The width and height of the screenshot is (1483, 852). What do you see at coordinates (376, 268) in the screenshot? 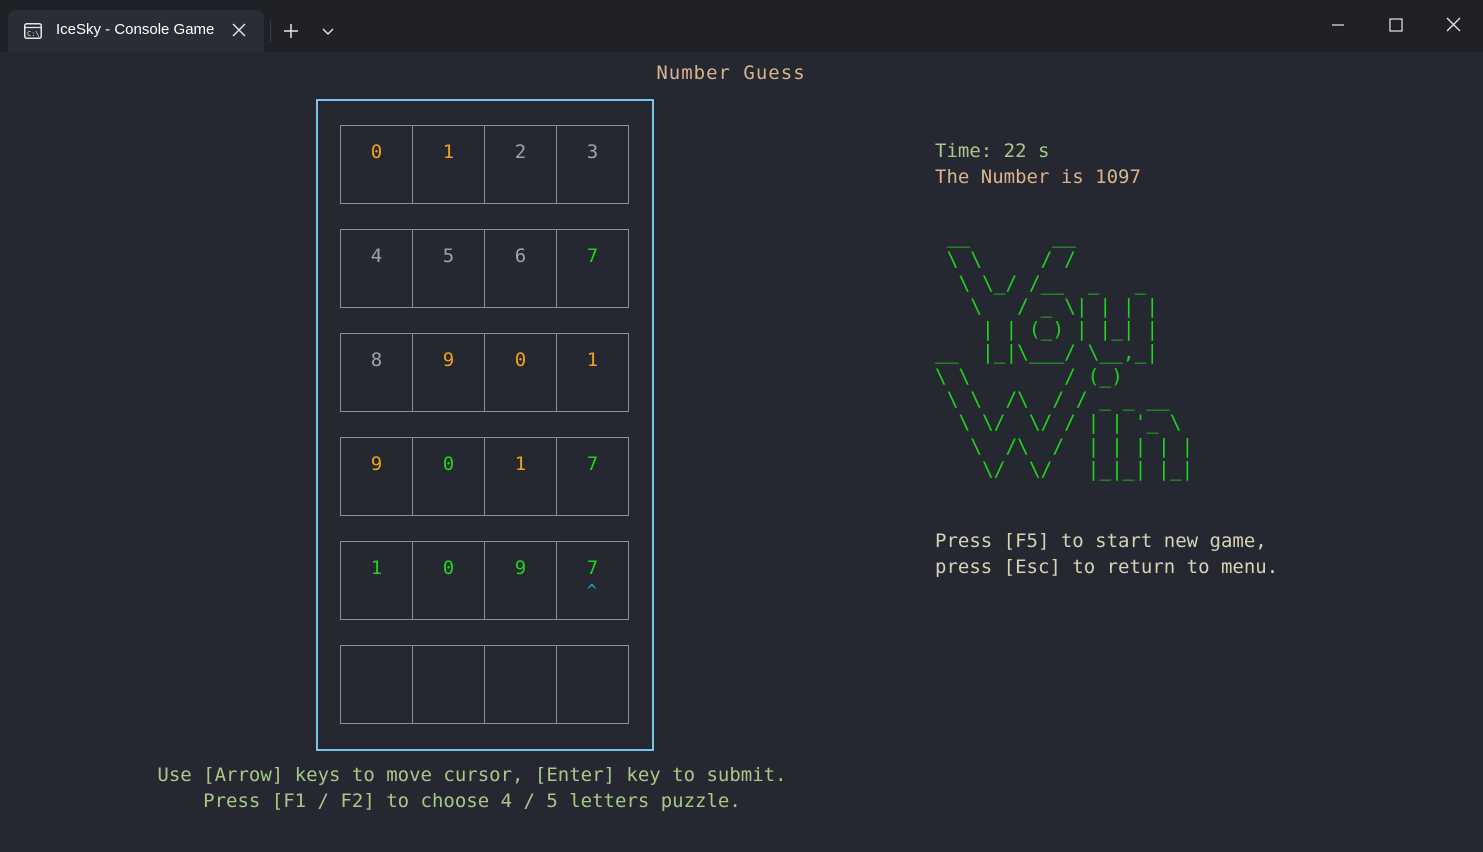
I see `digit-cell: 4` at bounding box center [376, 268].